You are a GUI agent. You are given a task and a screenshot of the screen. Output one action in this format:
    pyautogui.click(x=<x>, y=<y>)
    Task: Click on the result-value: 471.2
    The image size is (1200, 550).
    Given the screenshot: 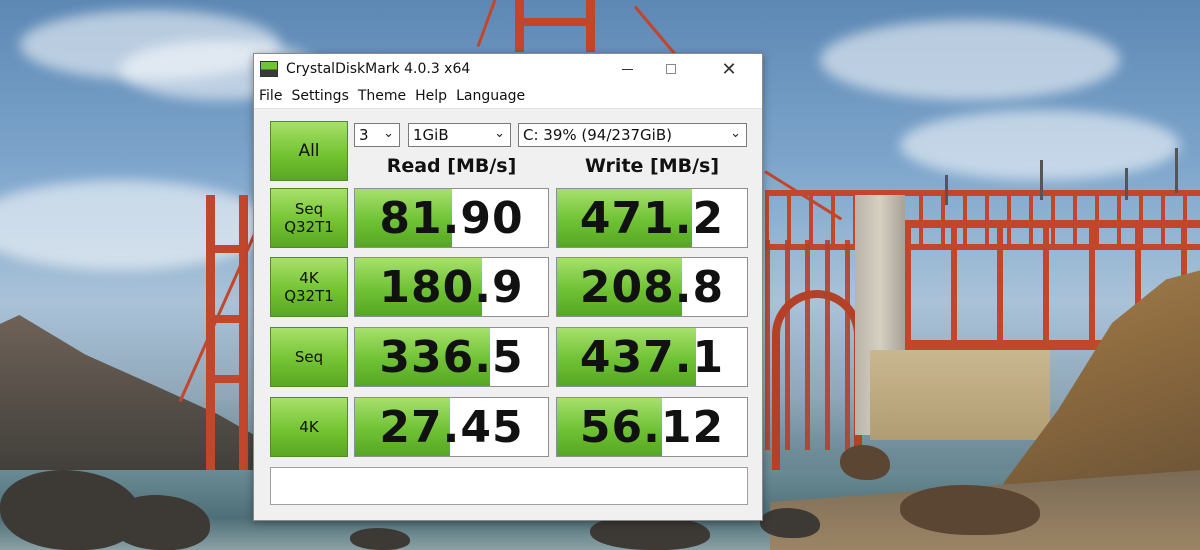 What is the action you would take?
    pyautogui.click(x=652, y=218)
    